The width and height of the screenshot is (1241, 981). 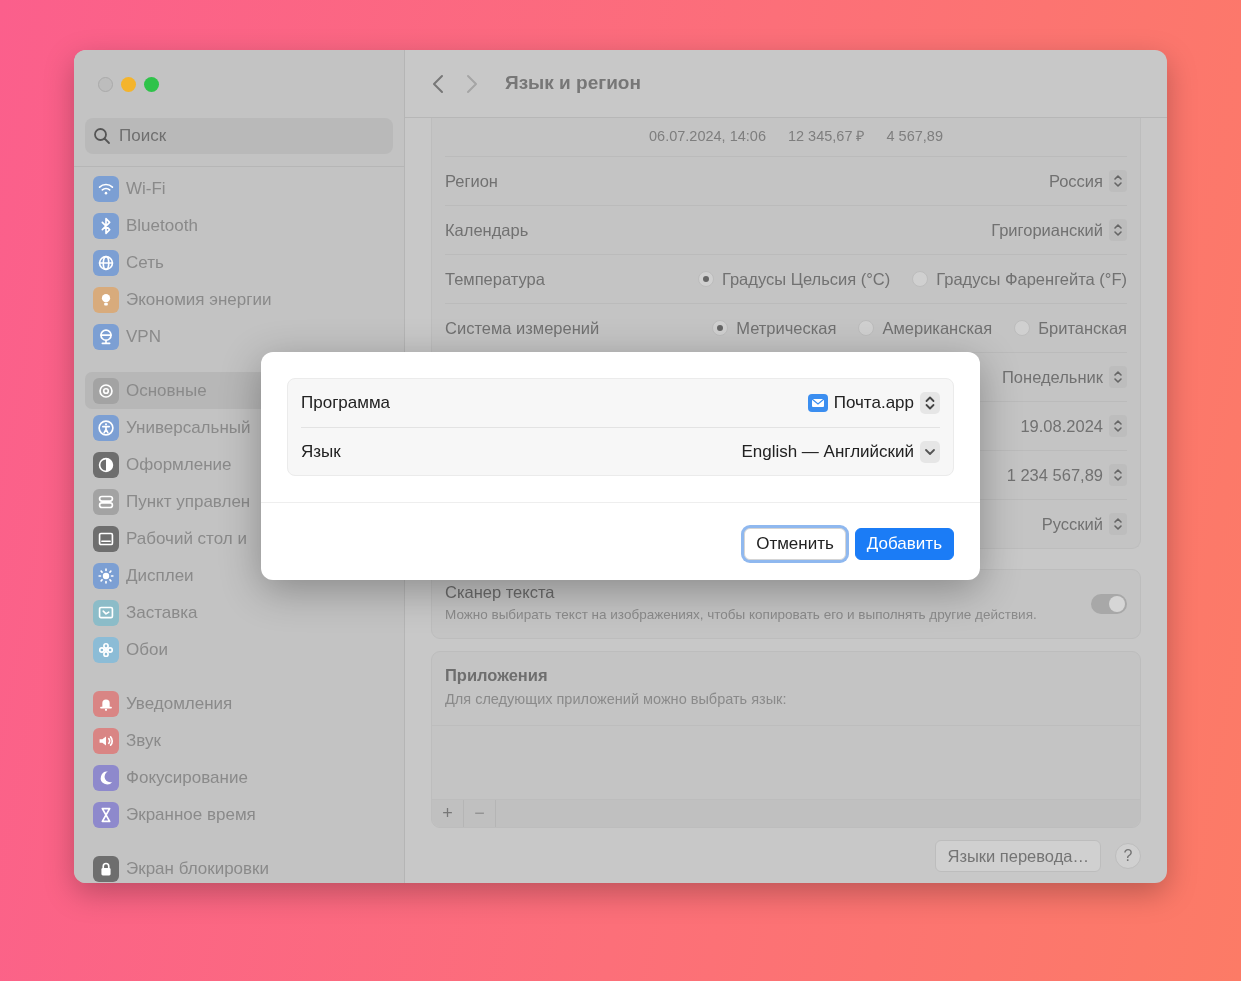 I want to click on cancel-button: Отменить, so click(x=795, y=544).